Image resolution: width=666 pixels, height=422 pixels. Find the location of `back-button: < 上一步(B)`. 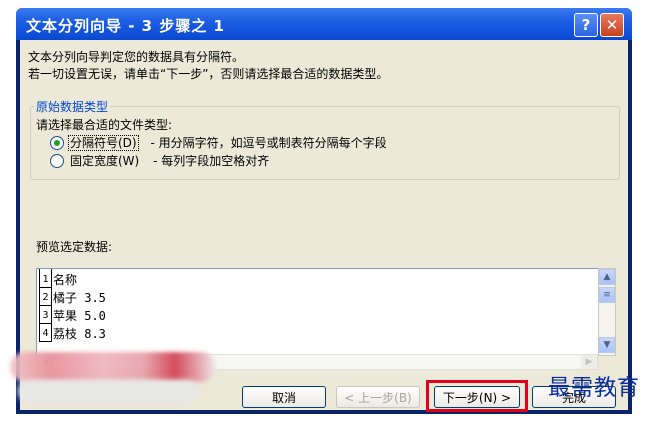

back-button: < 上一步(B) is located at coordinates (378, 397).